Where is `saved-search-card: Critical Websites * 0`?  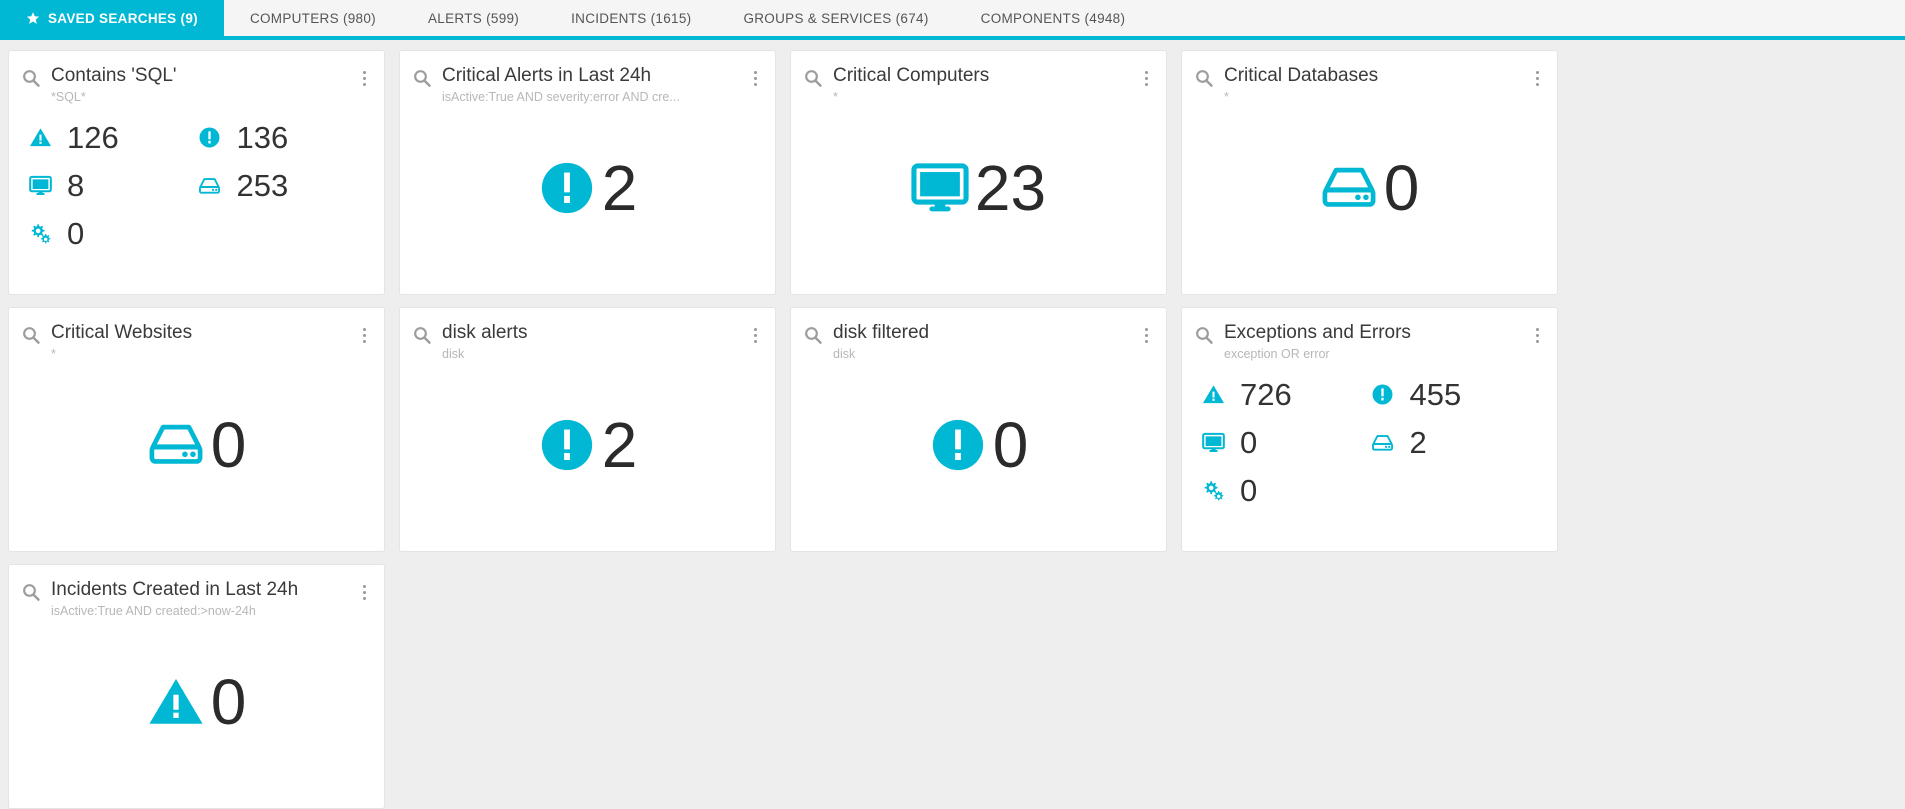 saved-search-card: Critical Websites * 0 is located at coordinates (196, 429).